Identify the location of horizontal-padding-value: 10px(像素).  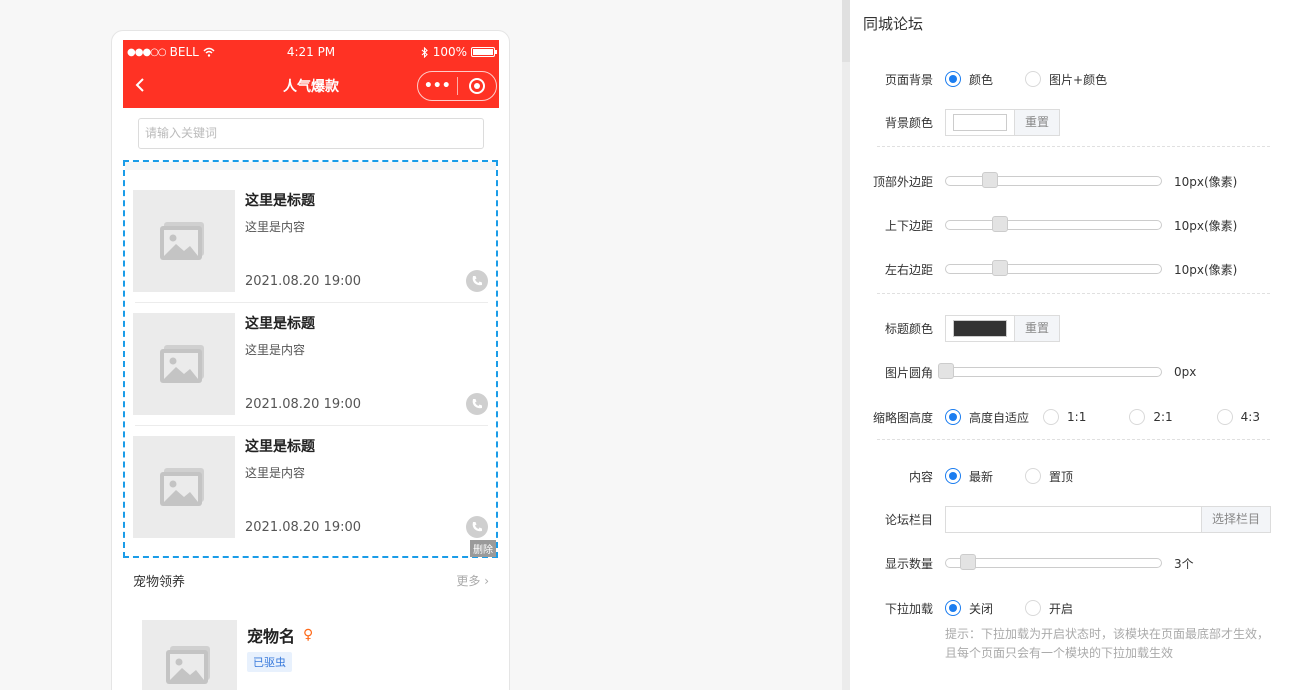
(1206, 269).